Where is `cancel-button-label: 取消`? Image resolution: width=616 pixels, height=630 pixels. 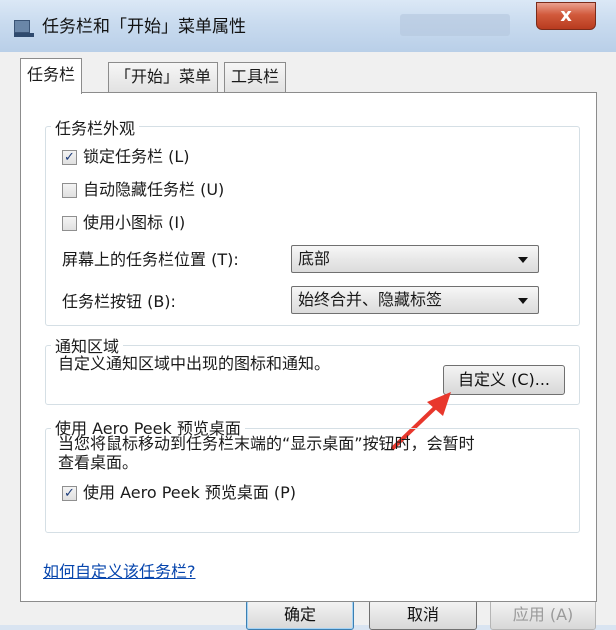 cancel-button-label: 取消 is located at coordinates (422, 614).